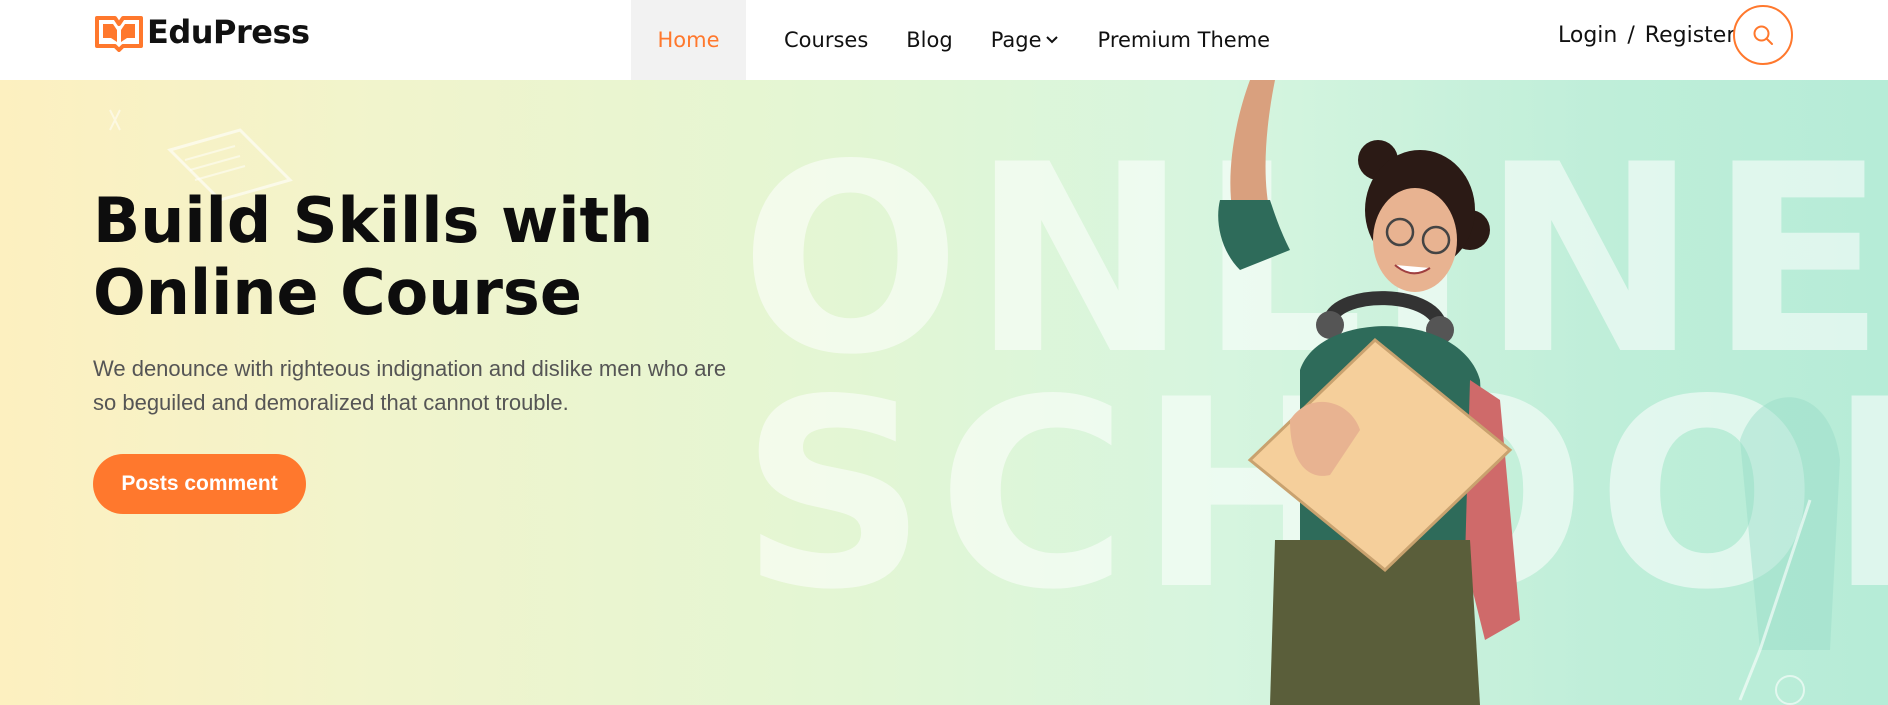 This screenshot has height=705, width=1888. Describe the element at coordinates (929, 40) in the screenshot. I see `nav-blog: Blog` at that location.